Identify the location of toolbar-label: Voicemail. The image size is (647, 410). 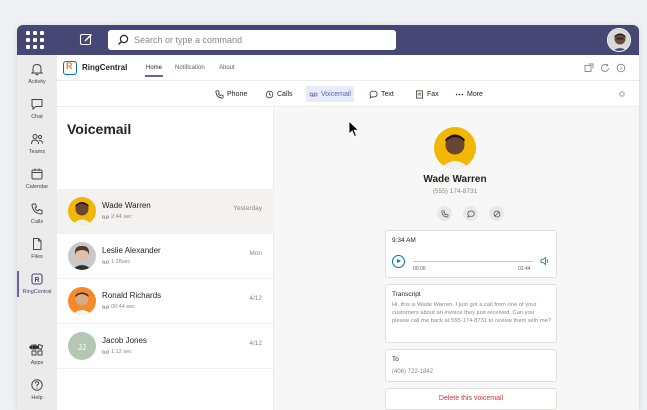
(336, 94).